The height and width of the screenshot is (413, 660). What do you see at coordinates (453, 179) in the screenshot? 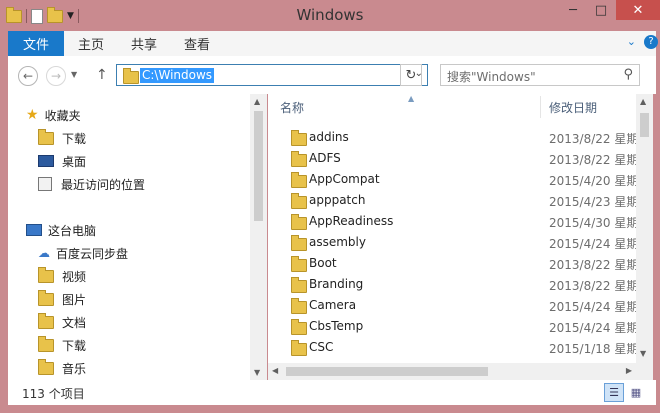
I see `table-row: AppCompat 2015/4/20 星期` at bounding box center [453, 179].